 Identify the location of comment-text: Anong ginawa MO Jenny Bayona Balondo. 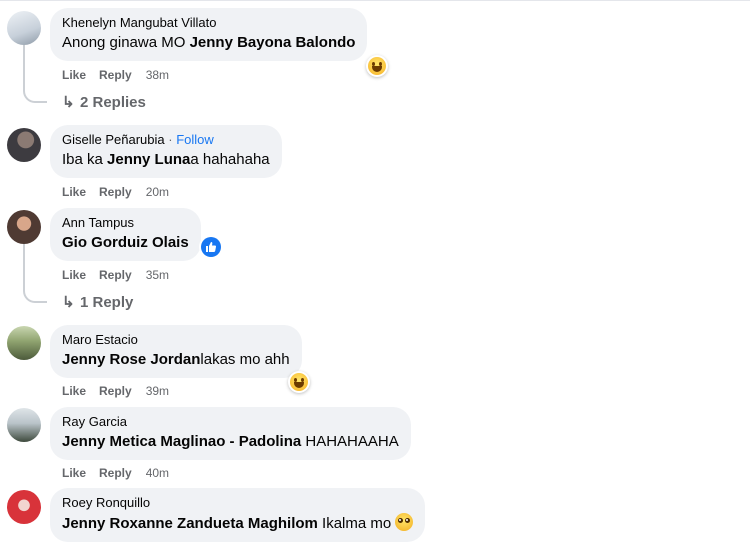
(208, 43).